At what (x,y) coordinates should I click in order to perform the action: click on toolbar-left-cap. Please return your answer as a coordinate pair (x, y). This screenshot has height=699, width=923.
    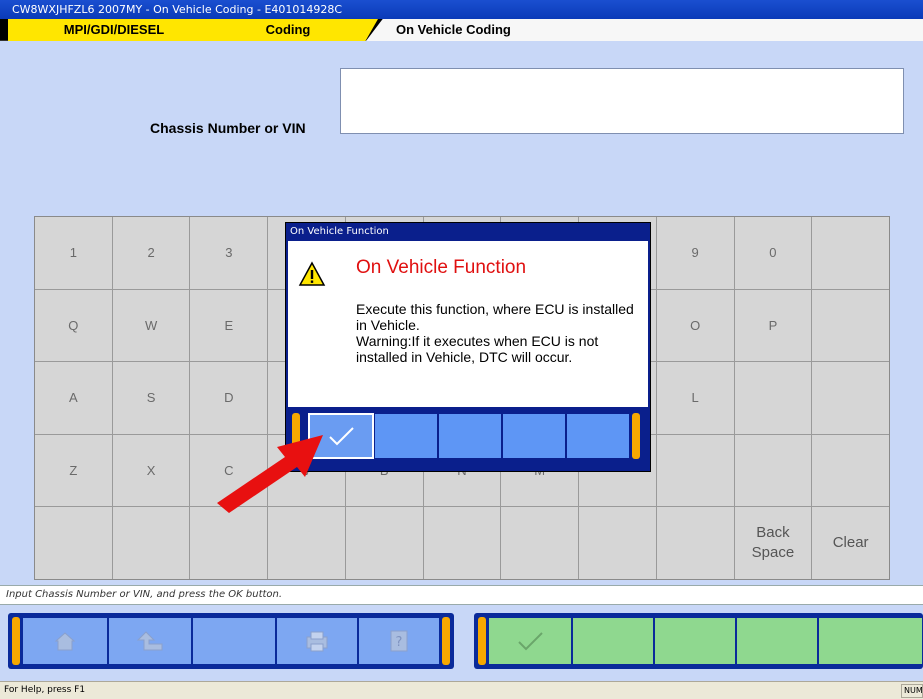
    Looking at the image, I should click on (16, 641).